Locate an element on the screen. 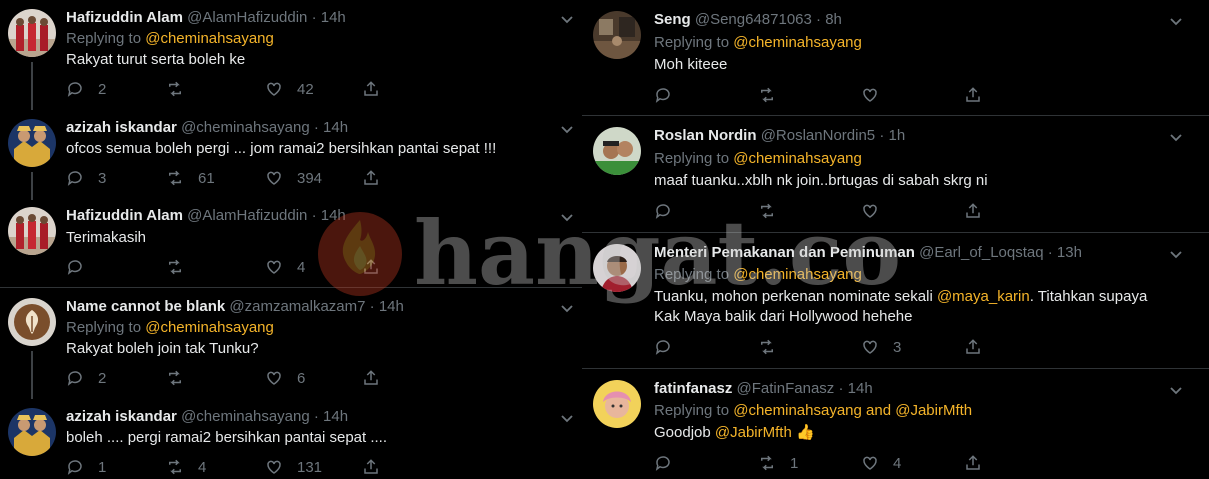 The image size is (1209, 479). user-handle: @Earl_of_Loqstaq is located at coordinates (981, 252).